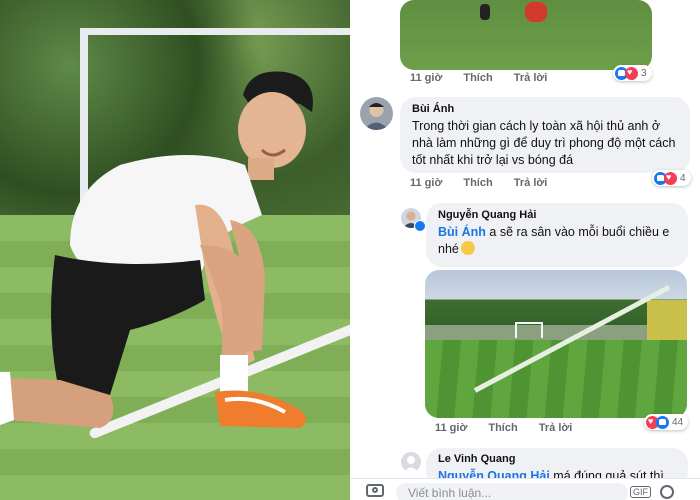 Image resolution: width=700 pixels, height=500 pixels. What do you see at coordinates (529, 330) in the screenshot?
I see `goal` at bounding box center [529, 330].